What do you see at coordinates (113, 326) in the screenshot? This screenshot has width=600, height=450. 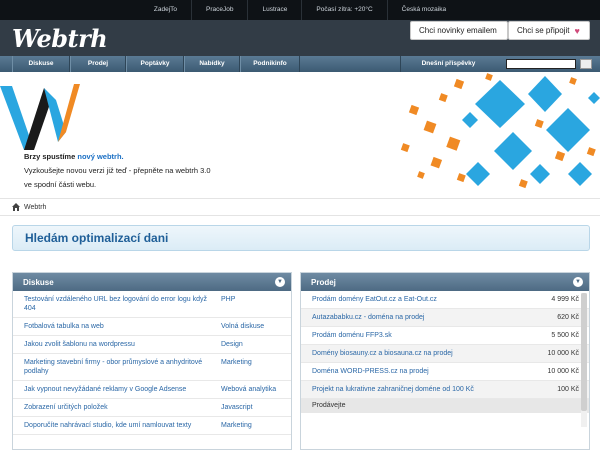 I see `discussion-topic: Fotbalová tabulka na web` at bounding box center [113, 326].